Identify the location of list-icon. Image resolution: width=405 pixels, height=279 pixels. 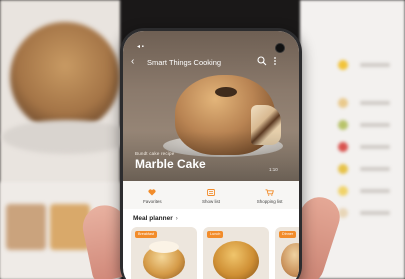
(211, 193).